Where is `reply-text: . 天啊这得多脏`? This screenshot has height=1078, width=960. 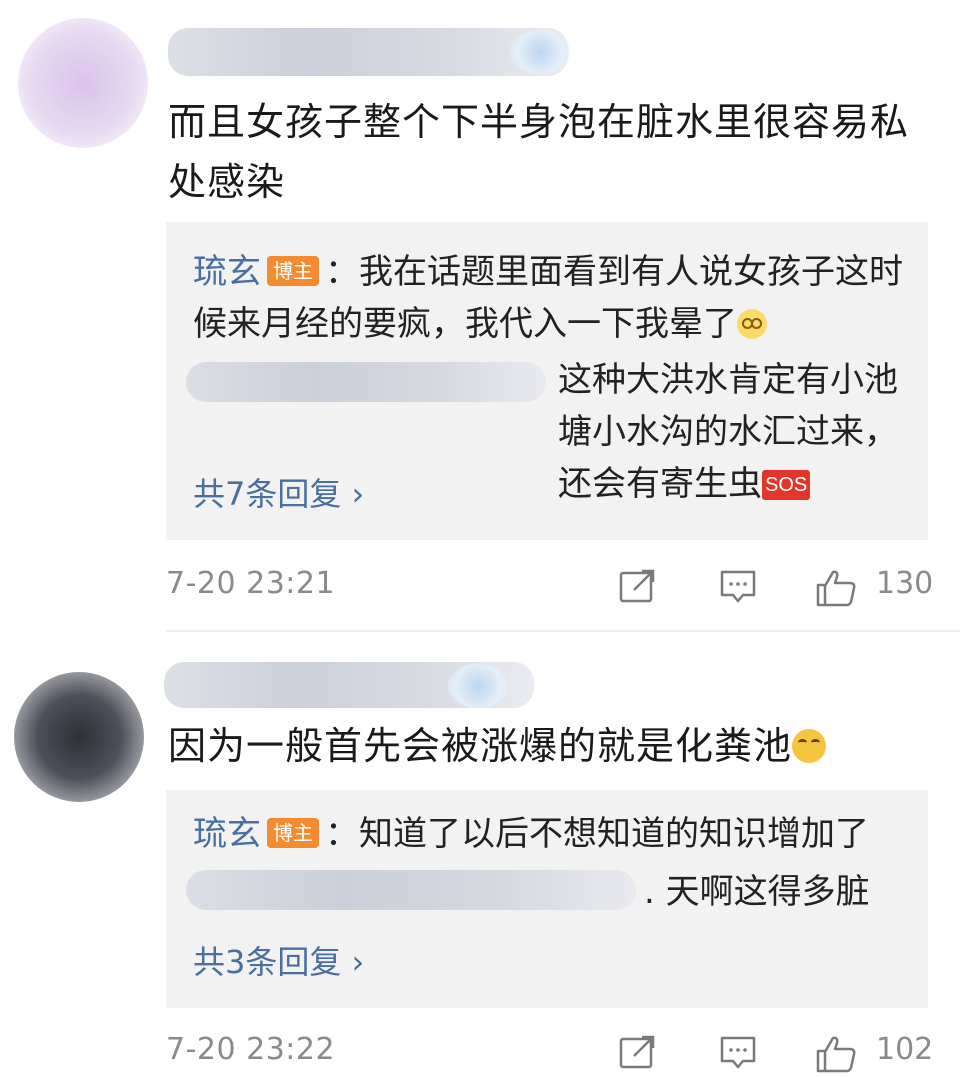
reply-text: . 天啊这得多脏 is located at coordinates (757, 892).